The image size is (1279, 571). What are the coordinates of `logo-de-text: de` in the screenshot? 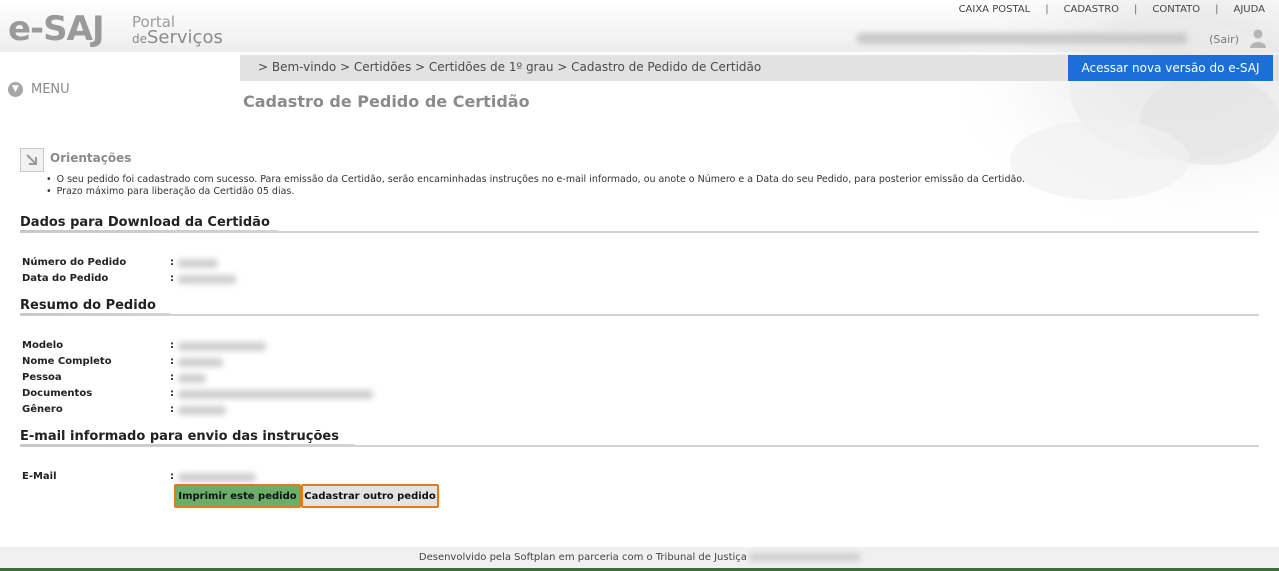 It's located at (139, 39).